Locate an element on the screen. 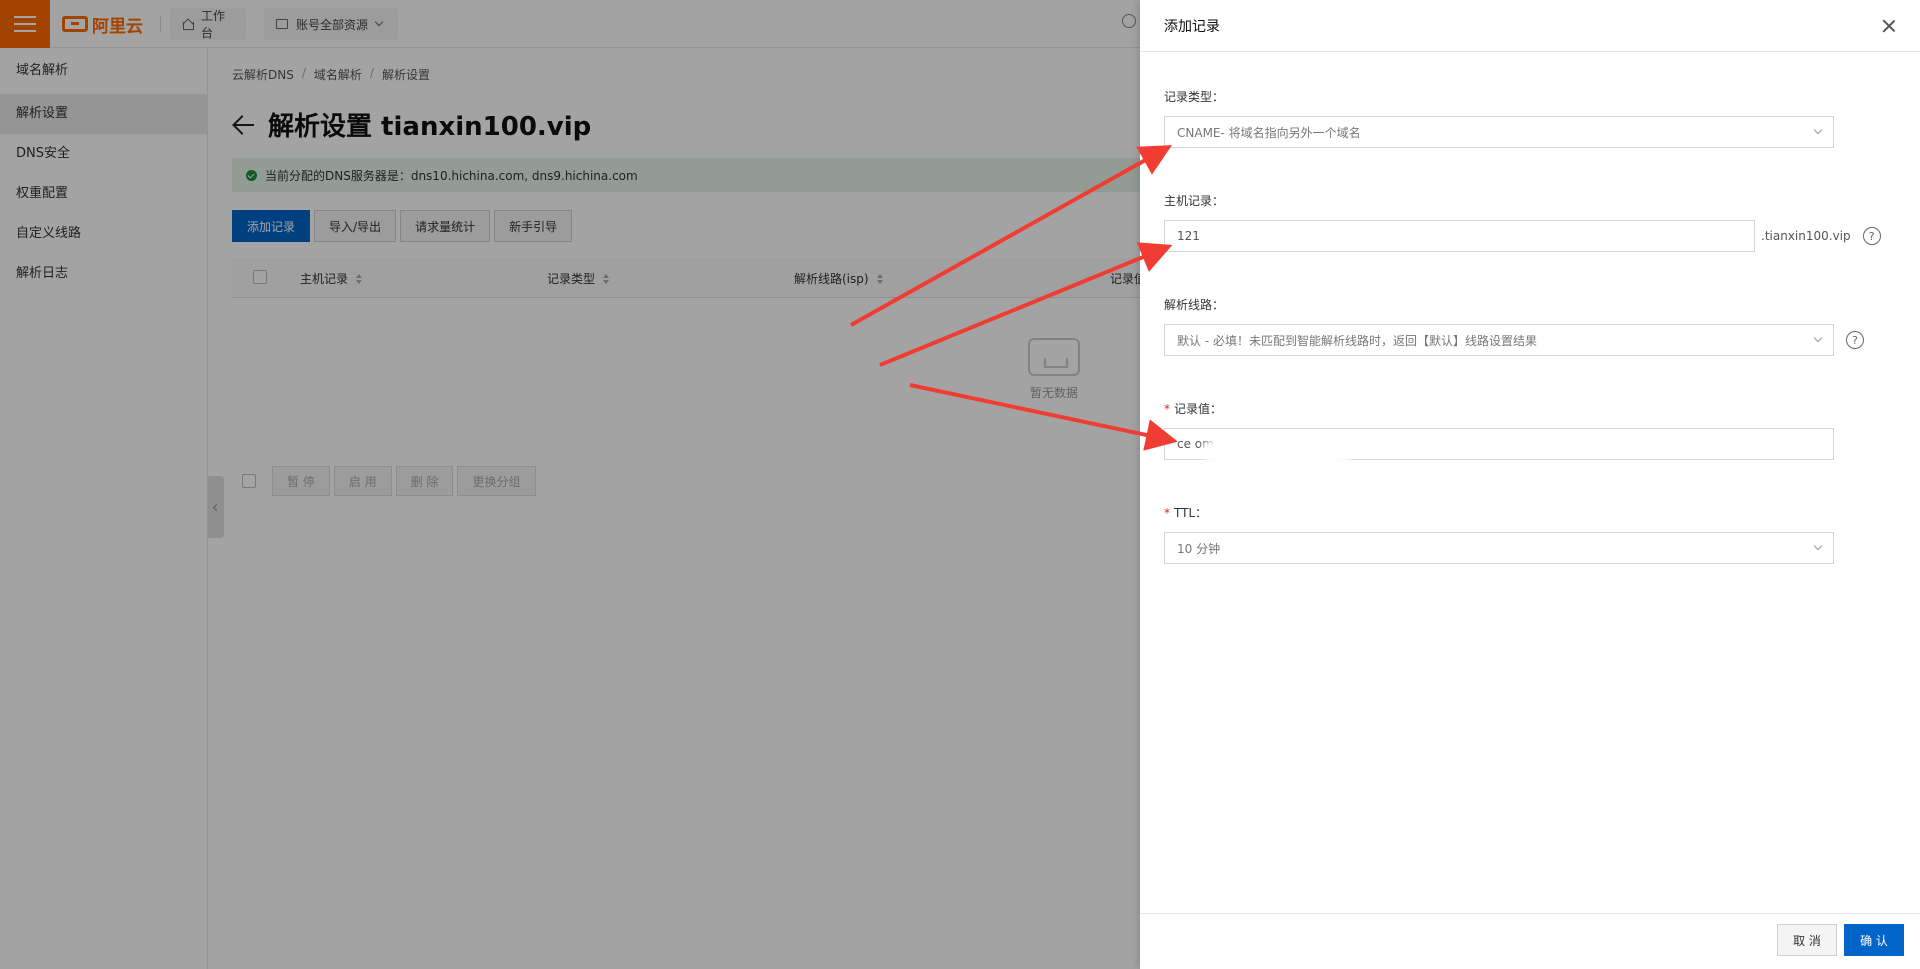 The height and width of the screenshot is (969, 1920). drawer-footer: 取 消 确 认 is located at coordinates (1530, 941).